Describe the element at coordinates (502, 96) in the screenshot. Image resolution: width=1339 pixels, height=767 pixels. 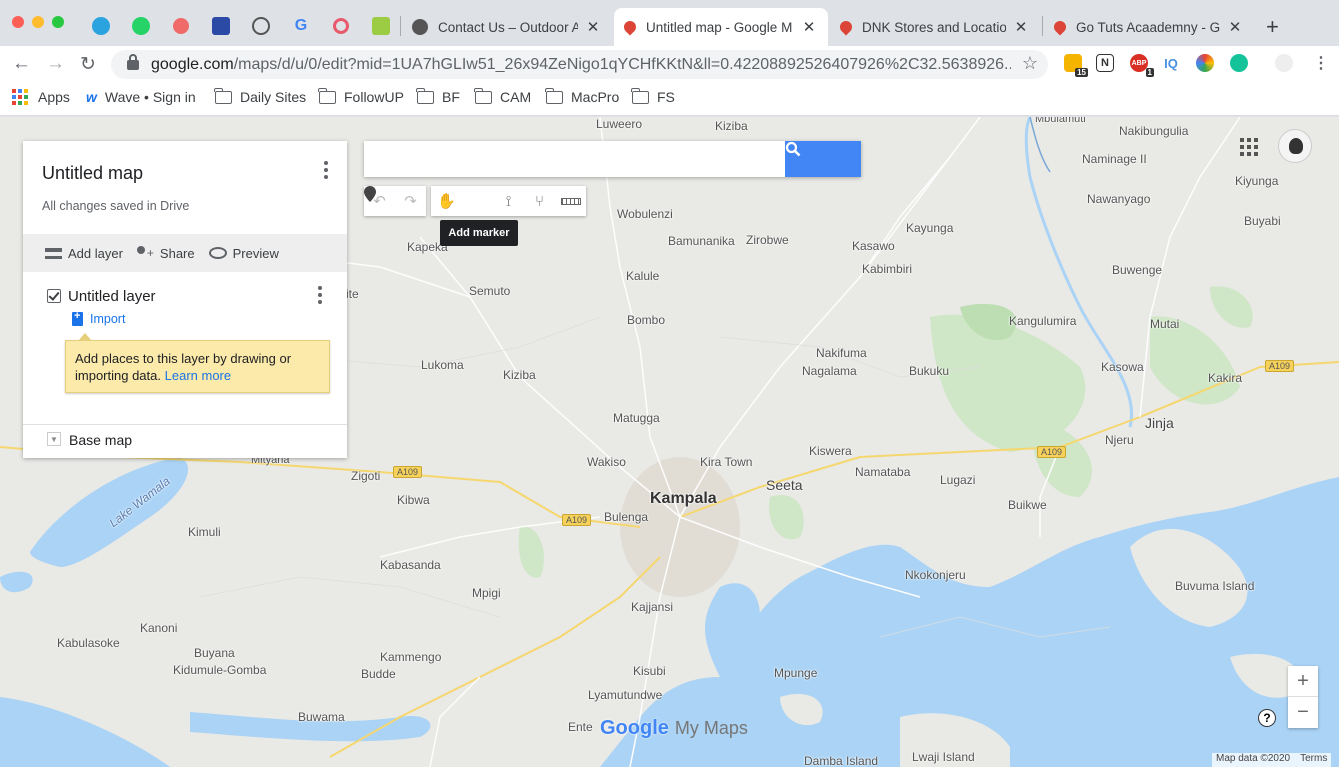
I see `bookmark-folder-cam: CAM` at that location.